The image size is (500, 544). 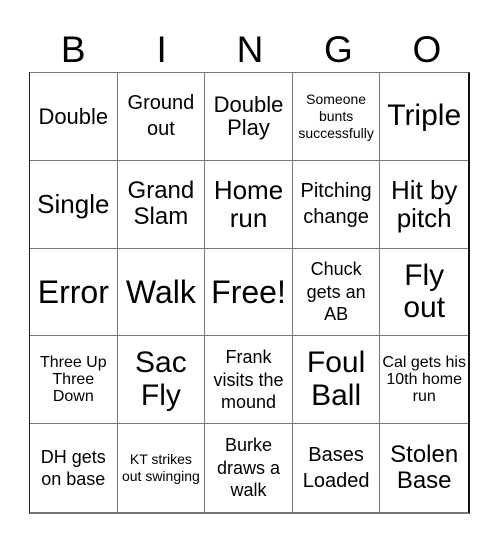 I want to click on bingo-header: B I N G O, so click(x=250, y=50).